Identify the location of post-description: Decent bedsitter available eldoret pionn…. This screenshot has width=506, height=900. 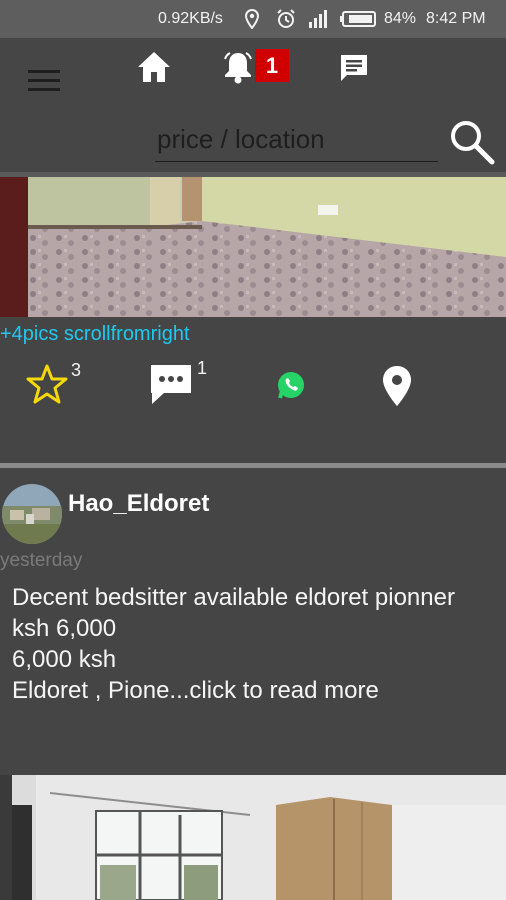
(257, 644).